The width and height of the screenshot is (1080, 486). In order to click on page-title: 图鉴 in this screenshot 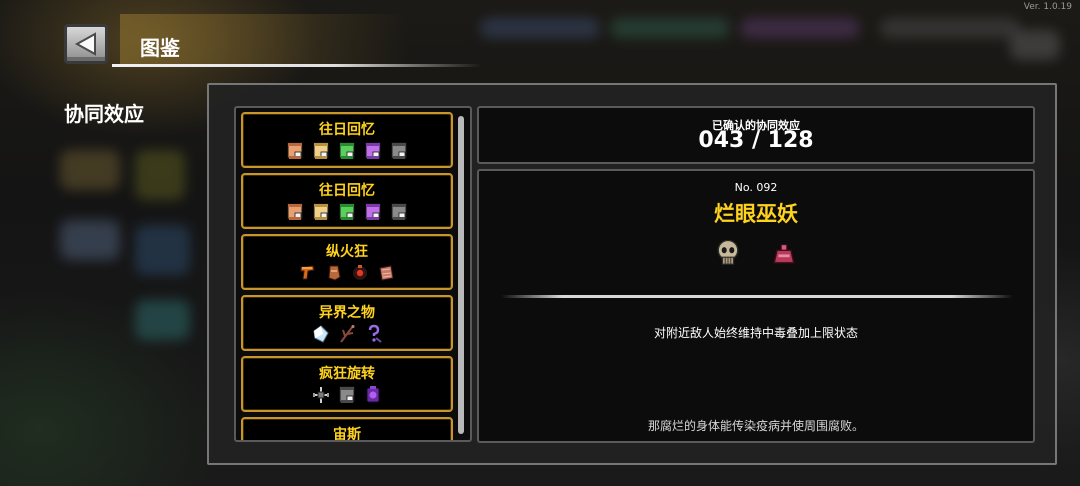, I will do `click(160, 48)`.